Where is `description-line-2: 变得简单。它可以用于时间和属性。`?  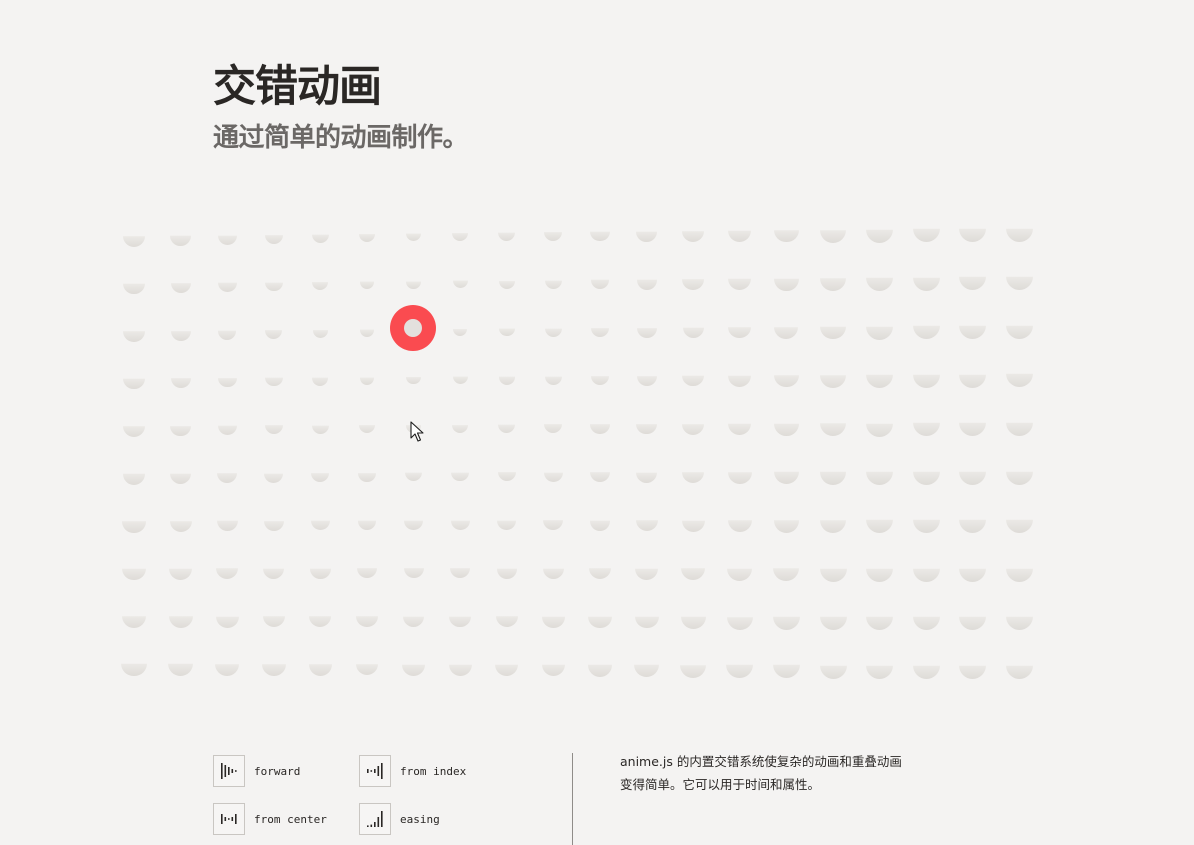 description-line-2: 变得简单。它可以用于时间和属性。 is located at coordinates (720, 784).